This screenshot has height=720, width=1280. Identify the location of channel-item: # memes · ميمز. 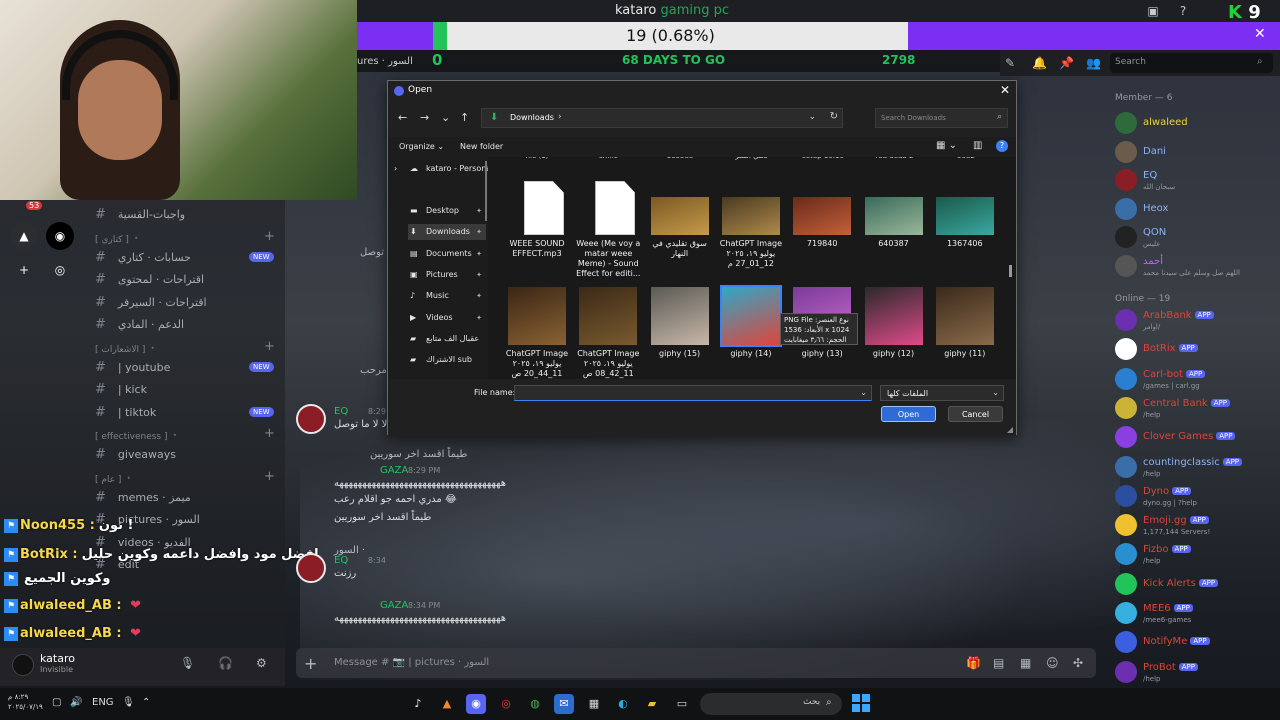
(143, 497).